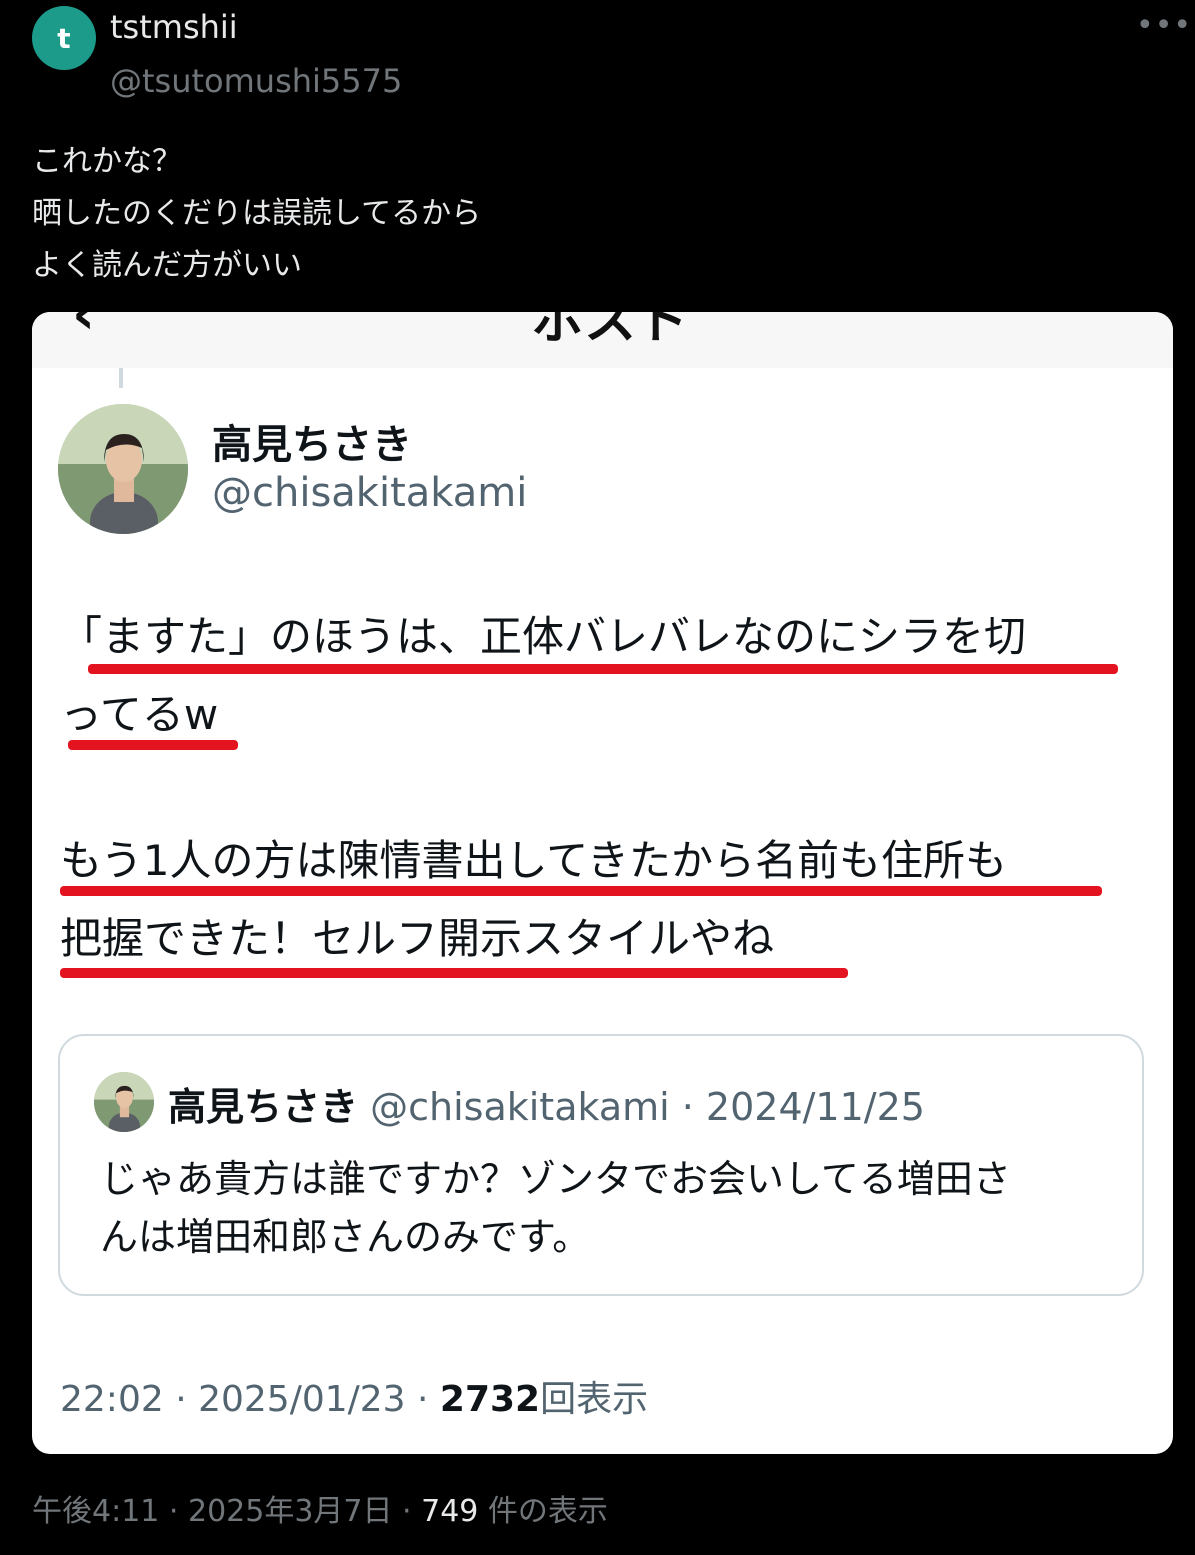 The height and width of the screenshot is (1555, 1195). Describe the element at coordinates (84, 329) in the screenshot. I see `back-arrow-icon: ‹` at that location.